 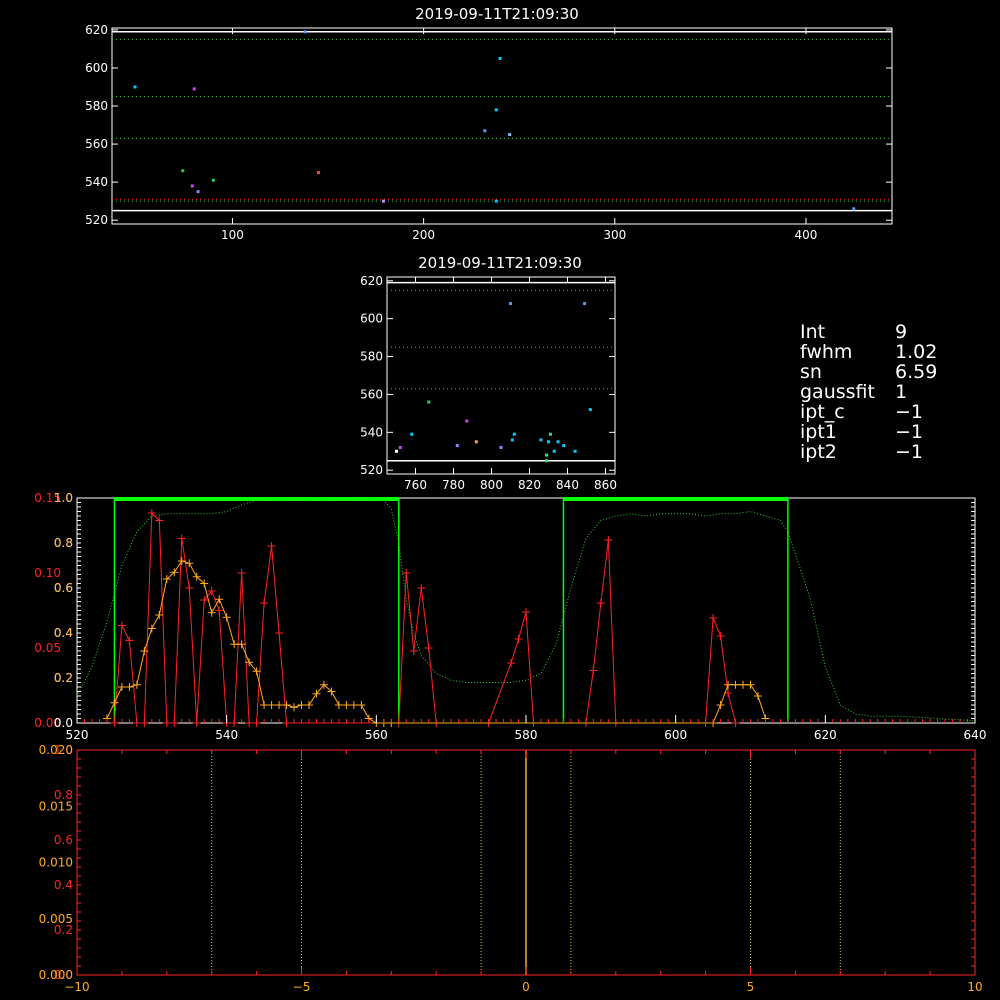 What do you see at coordinates (63, 723) in the screenshot?
I see `y-tick-label-white: 0.0` at bounding box center [63, 723].